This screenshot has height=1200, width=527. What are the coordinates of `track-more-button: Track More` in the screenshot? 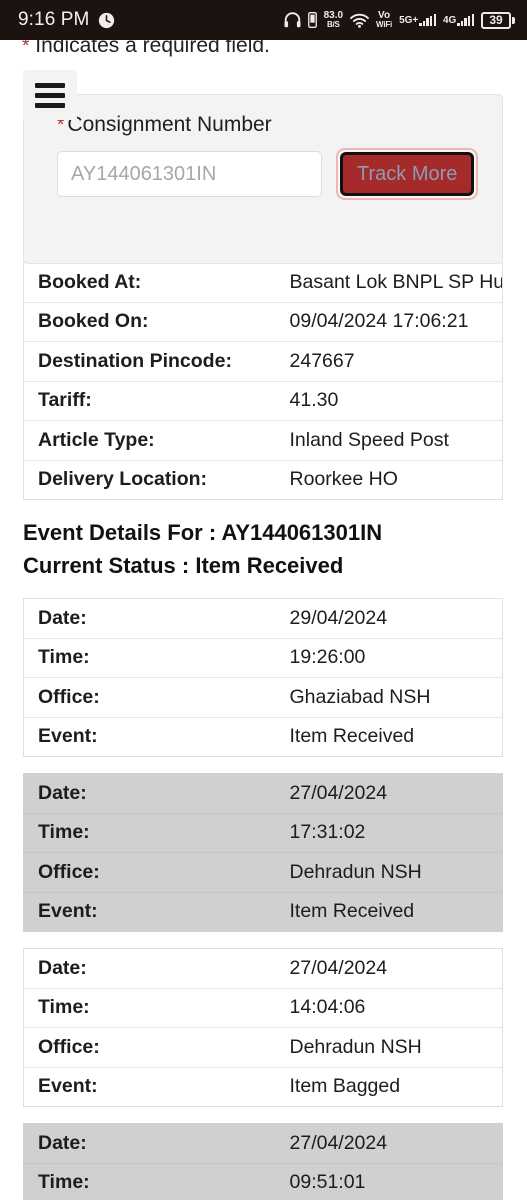 It's located at (407, 174).